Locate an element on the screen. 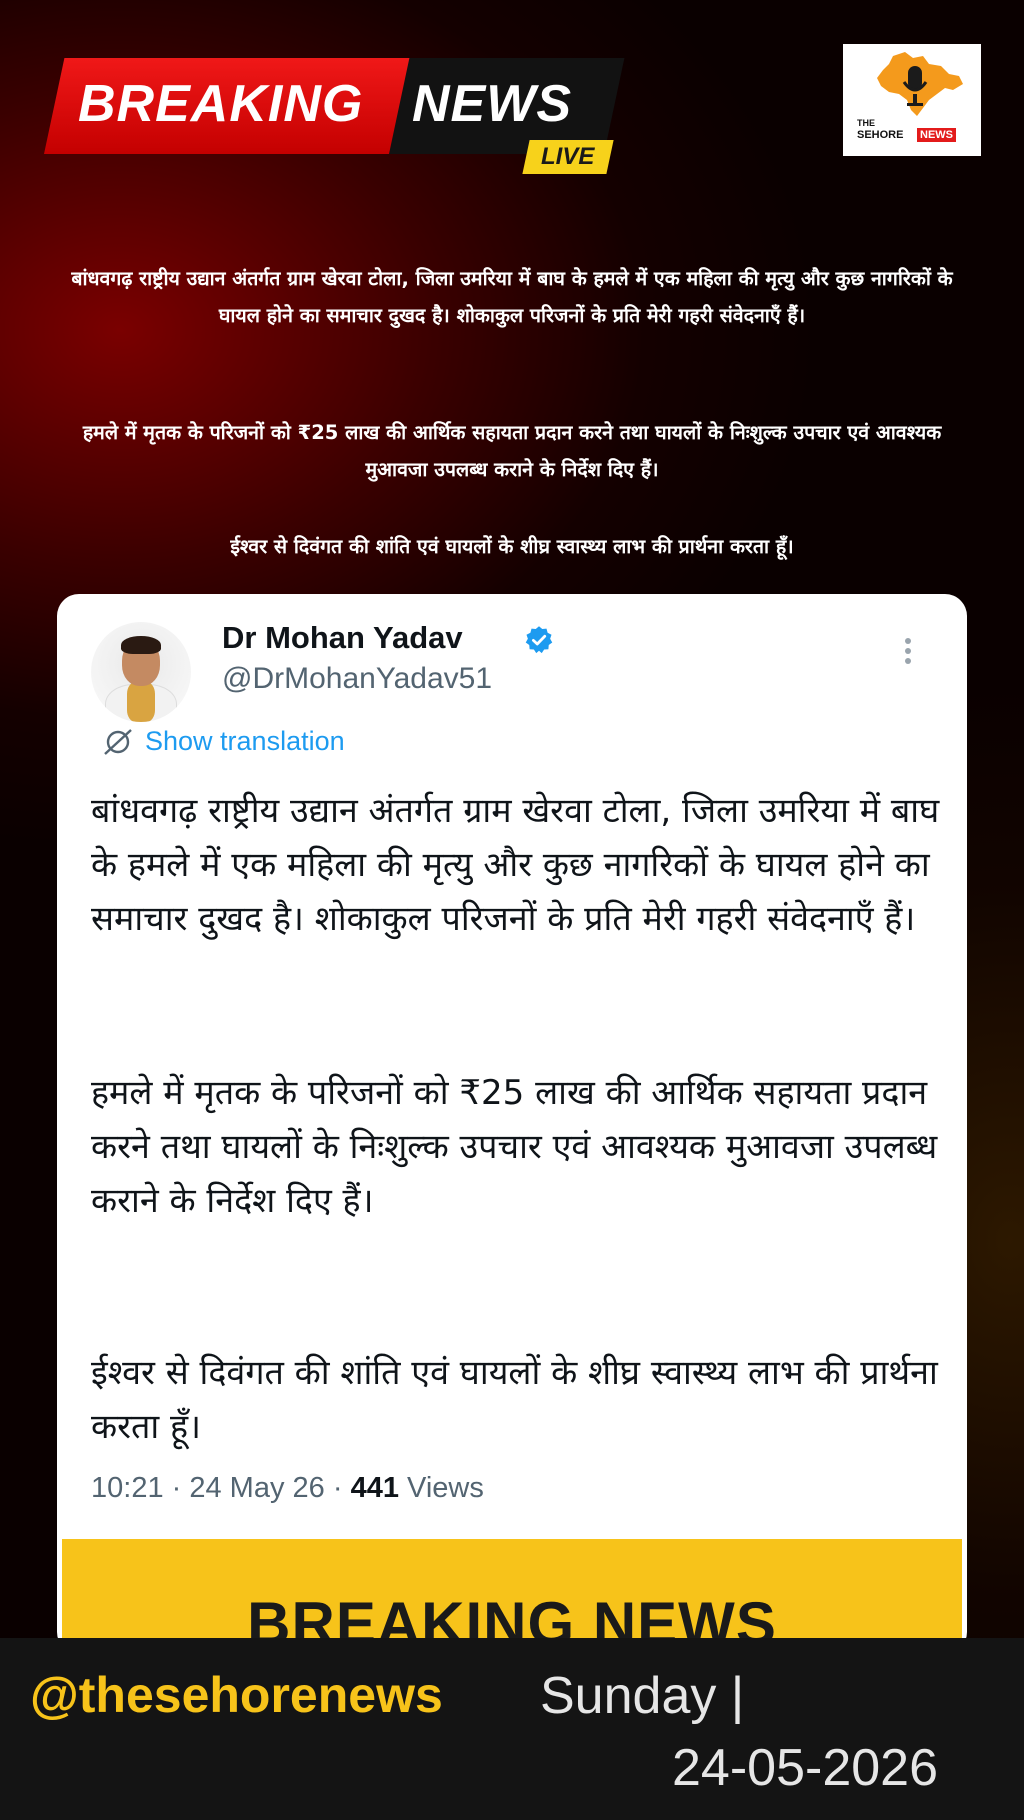 The image size is (1024, 1820). translate-icon is located at coordinates (118, 741).